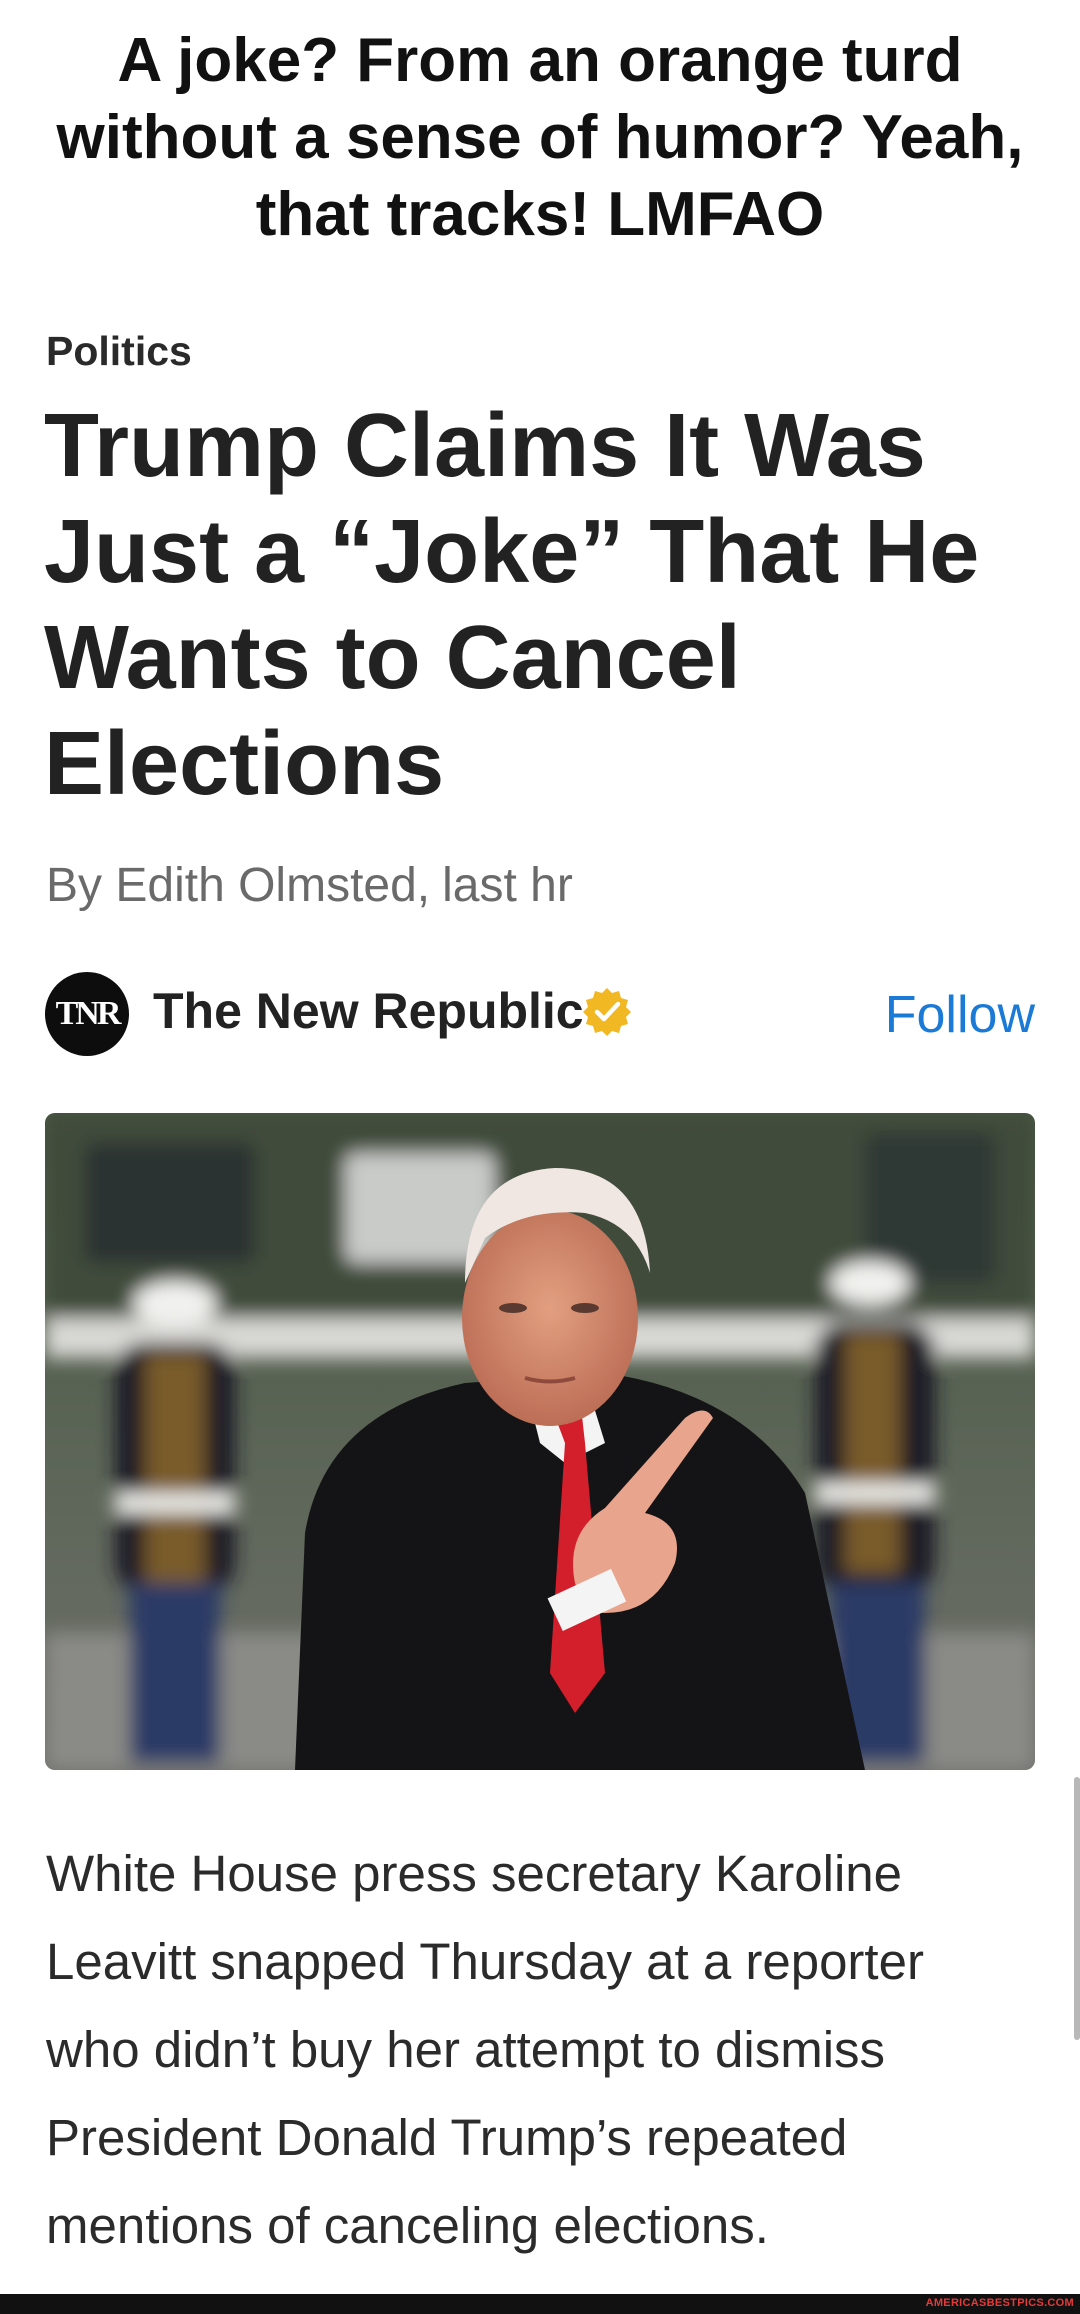 The width and height of the screenshot is (1080, 2314). Describe the element at coordinates (485, 446) in the screenshot. I see `headline-line: Trump Claims It Was` at that location.